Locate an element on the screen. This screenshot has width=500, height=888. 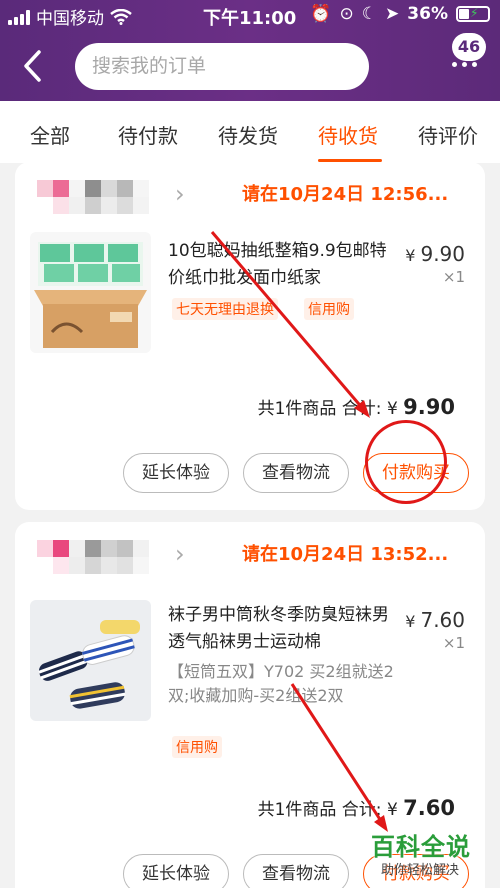
order-status-tabs: 全部 待付款 待发货 待收货 待评价 is located at coordinates (250, 132).